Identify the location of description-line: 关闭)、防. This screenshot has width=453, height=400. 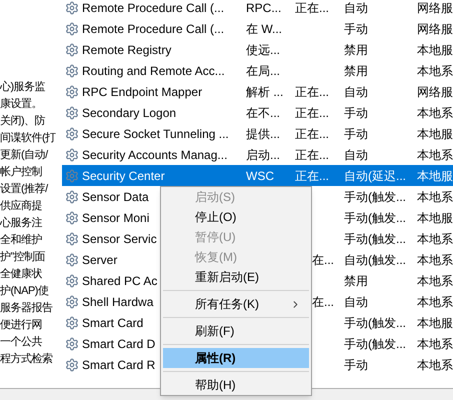
(23, 121).